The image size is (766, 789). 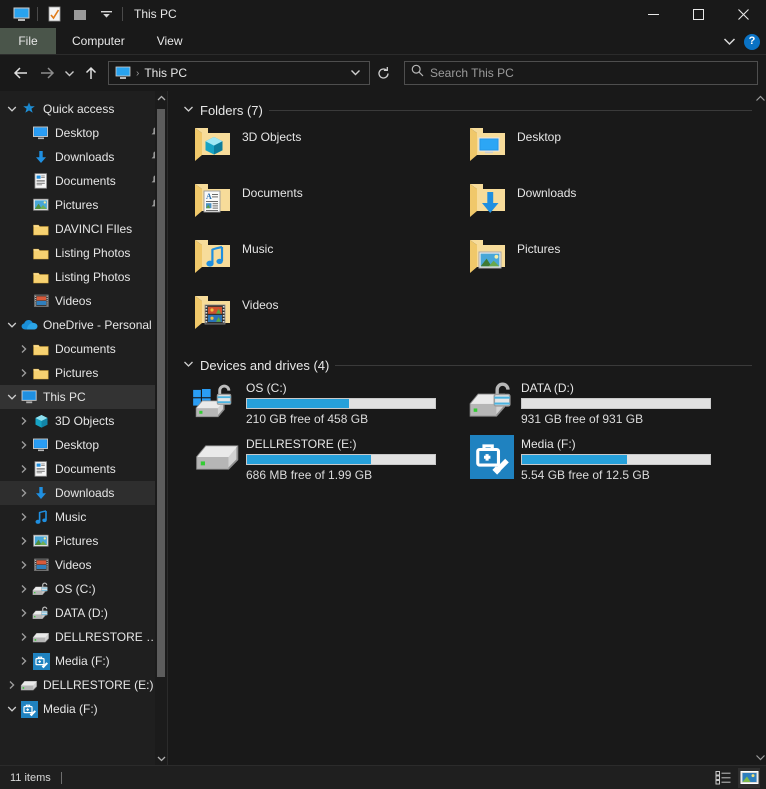 I want to click on group-header-devices: Devices and drives (4), so click(x=474, y=365).